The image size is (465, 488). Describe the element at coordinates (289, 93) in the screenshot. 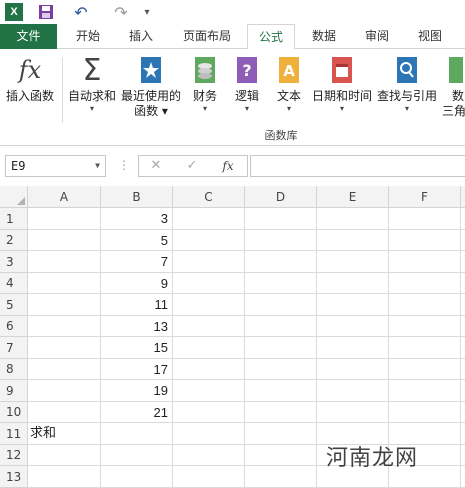

I see `text-button: A 文本 ▾` at that location.